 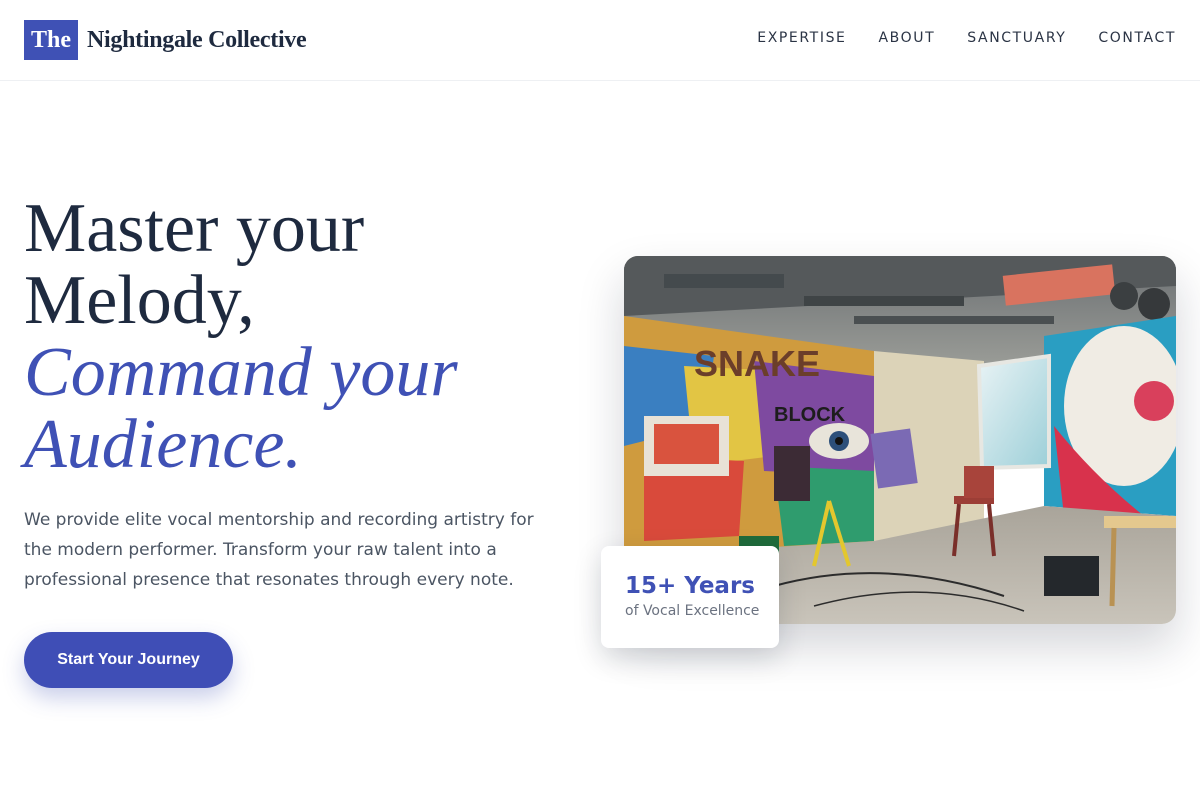 I want to click on stat-value: 15+ Years, so click(x=690, y=586).